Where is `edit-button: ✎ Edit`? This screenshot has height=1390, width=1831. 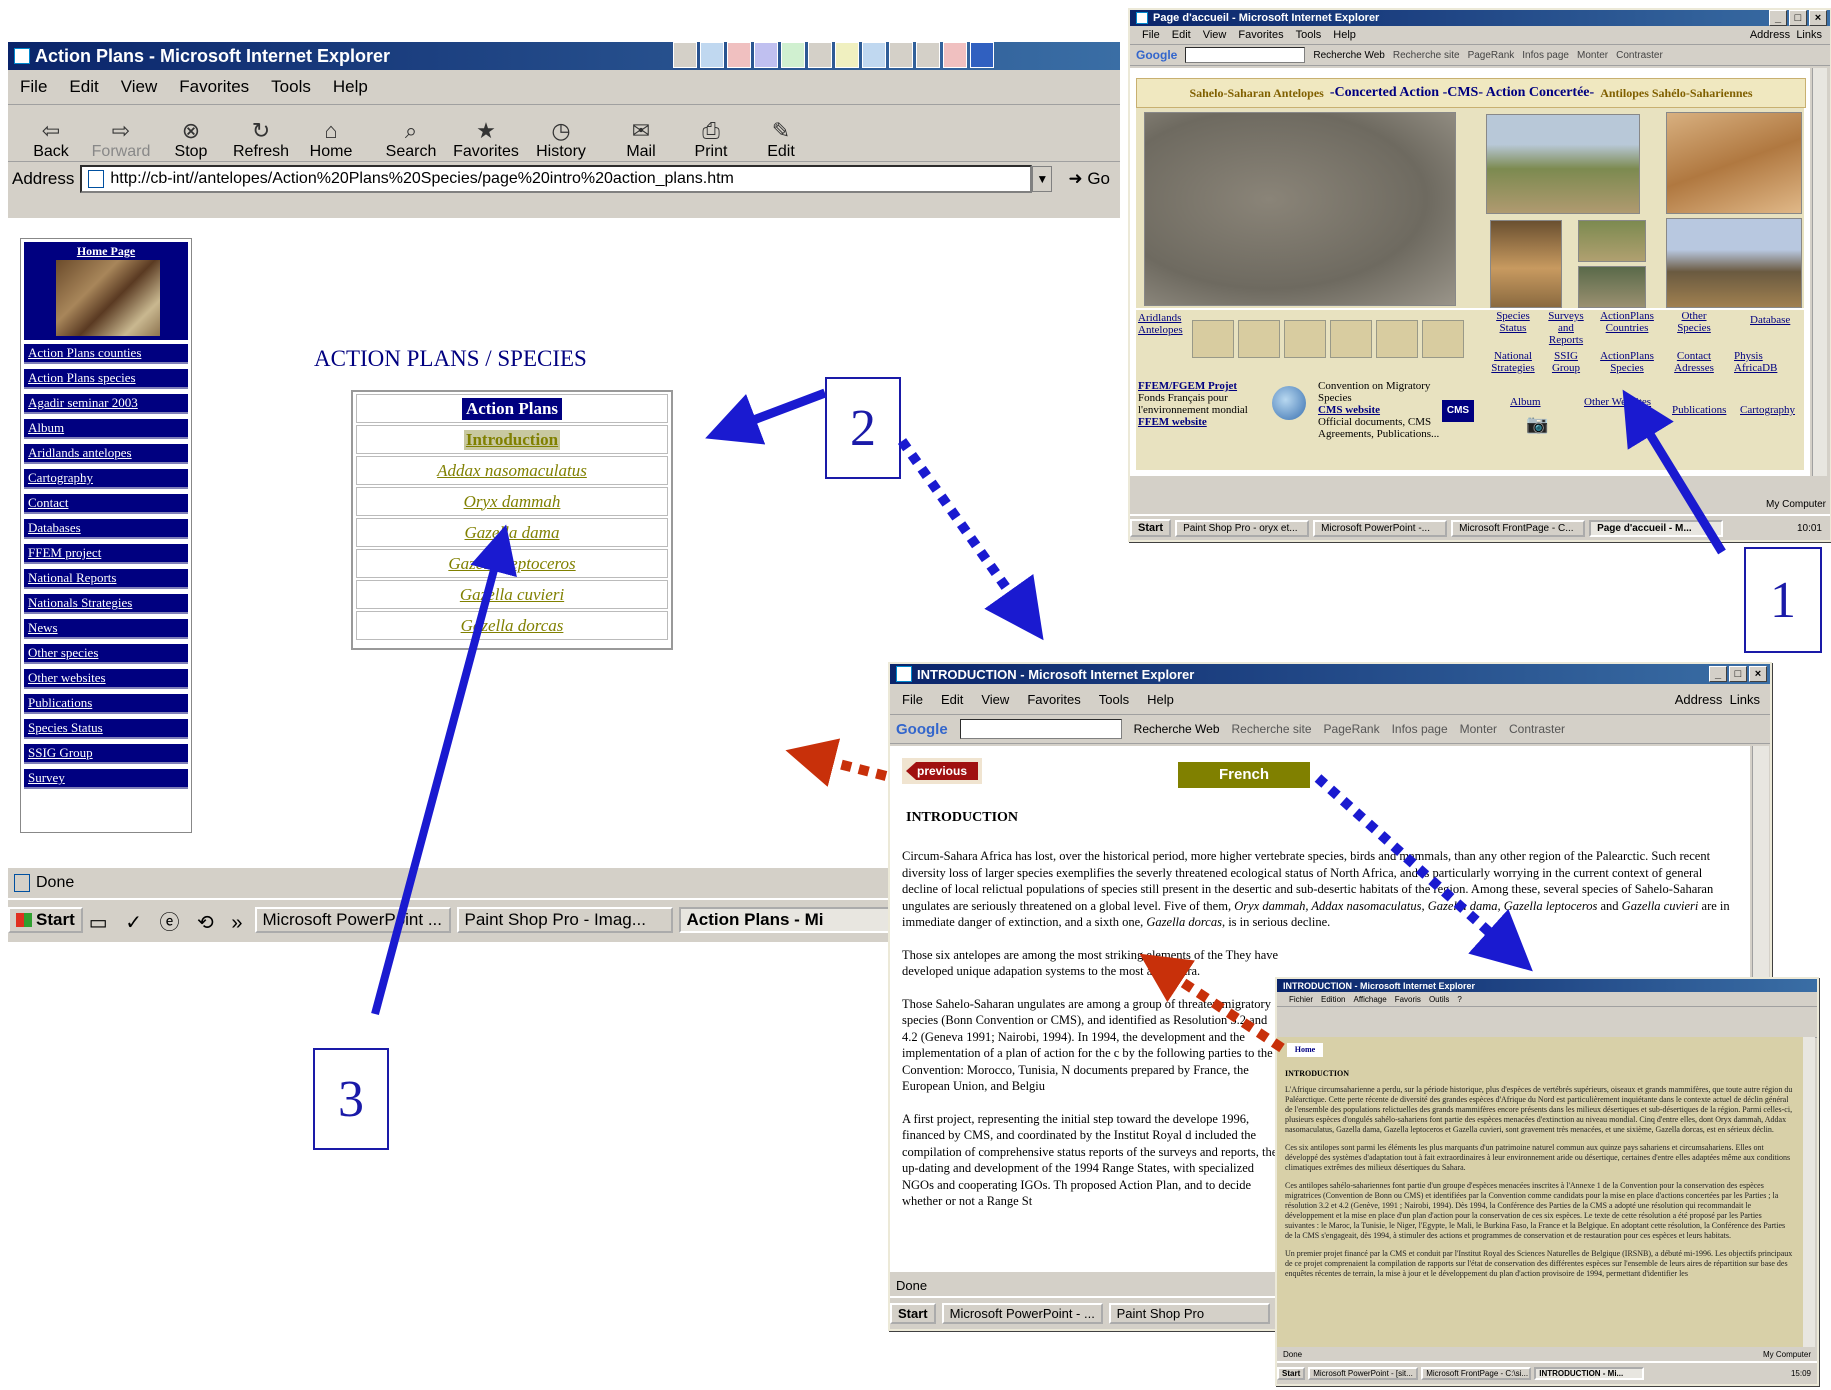 edit-button: ✎ Edit is located at coordinates (781, 140).